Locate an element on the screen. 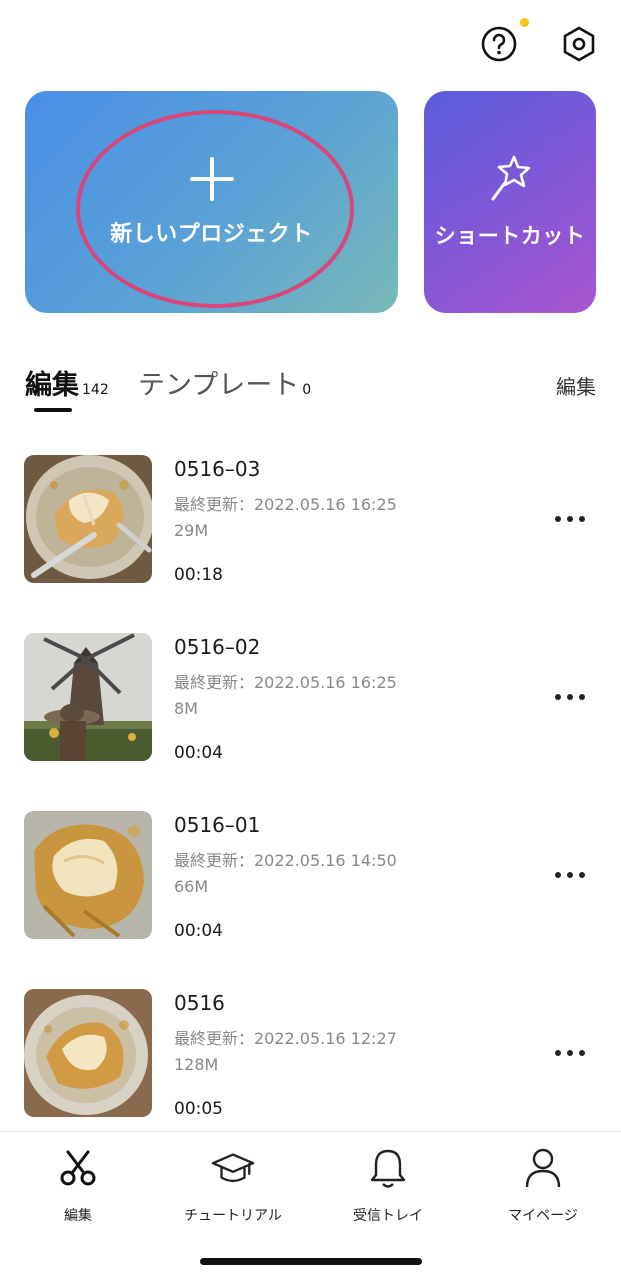  hexagon-gear-icon is located at coordinates (579, 44).